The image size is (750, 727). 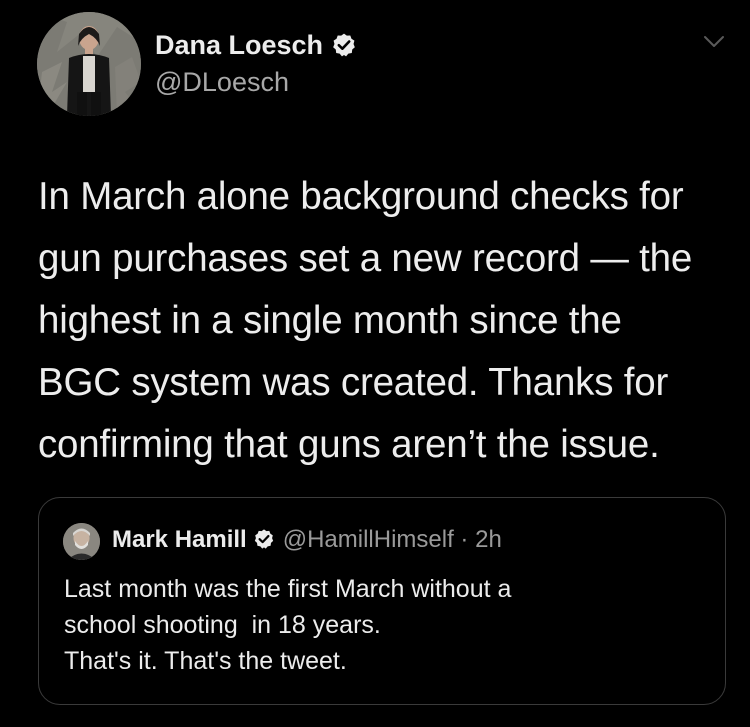 I want to click on author-name: Dana Loesch, so click(x=256, y=45).